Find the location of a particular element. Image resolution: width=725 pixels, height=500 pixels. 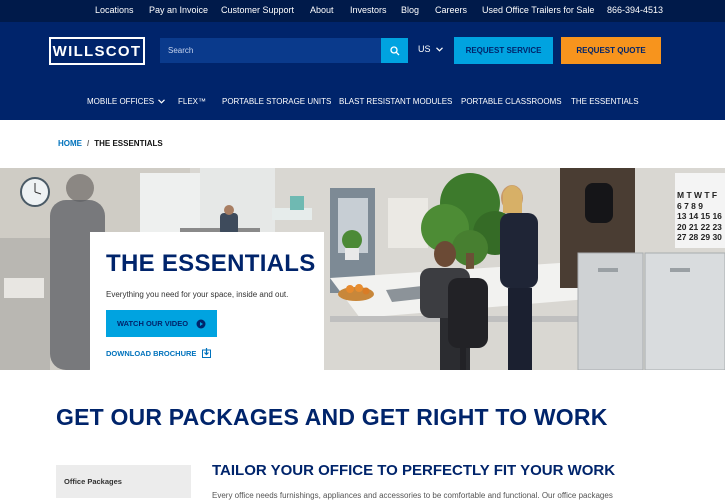

calendar-row: 27 28 29 30 is located at coordinates (699, 237).